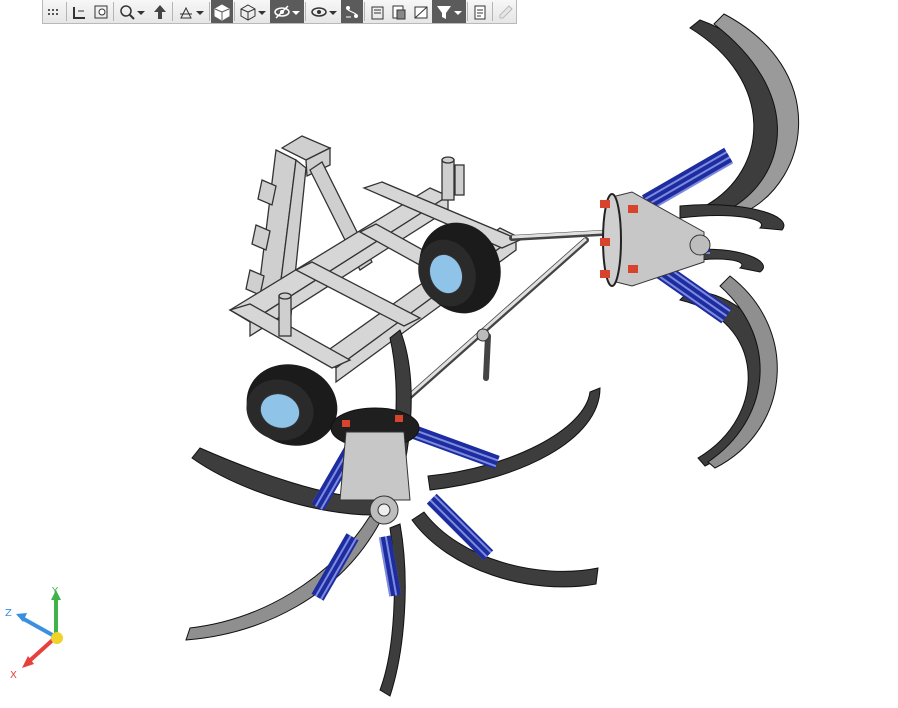 The width and height of the screenshot is (898, 708). Describe the element at coordinates (55, 591) in the screenshot. I see `y-axis-label: Y` at that location.